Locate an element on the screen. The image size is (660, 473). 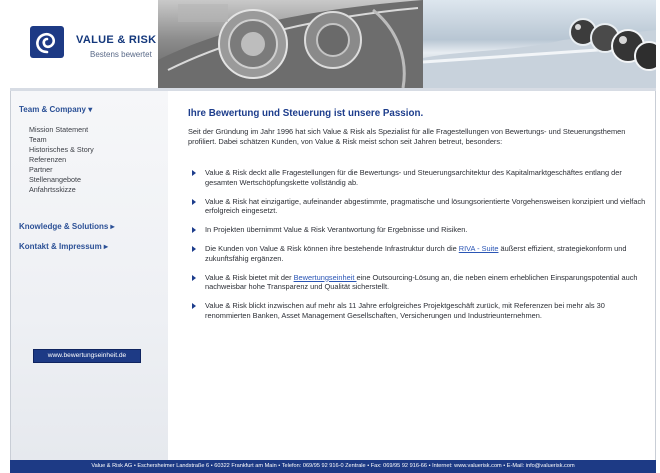
car-headlights-icon is located at coordinates (290, 44).